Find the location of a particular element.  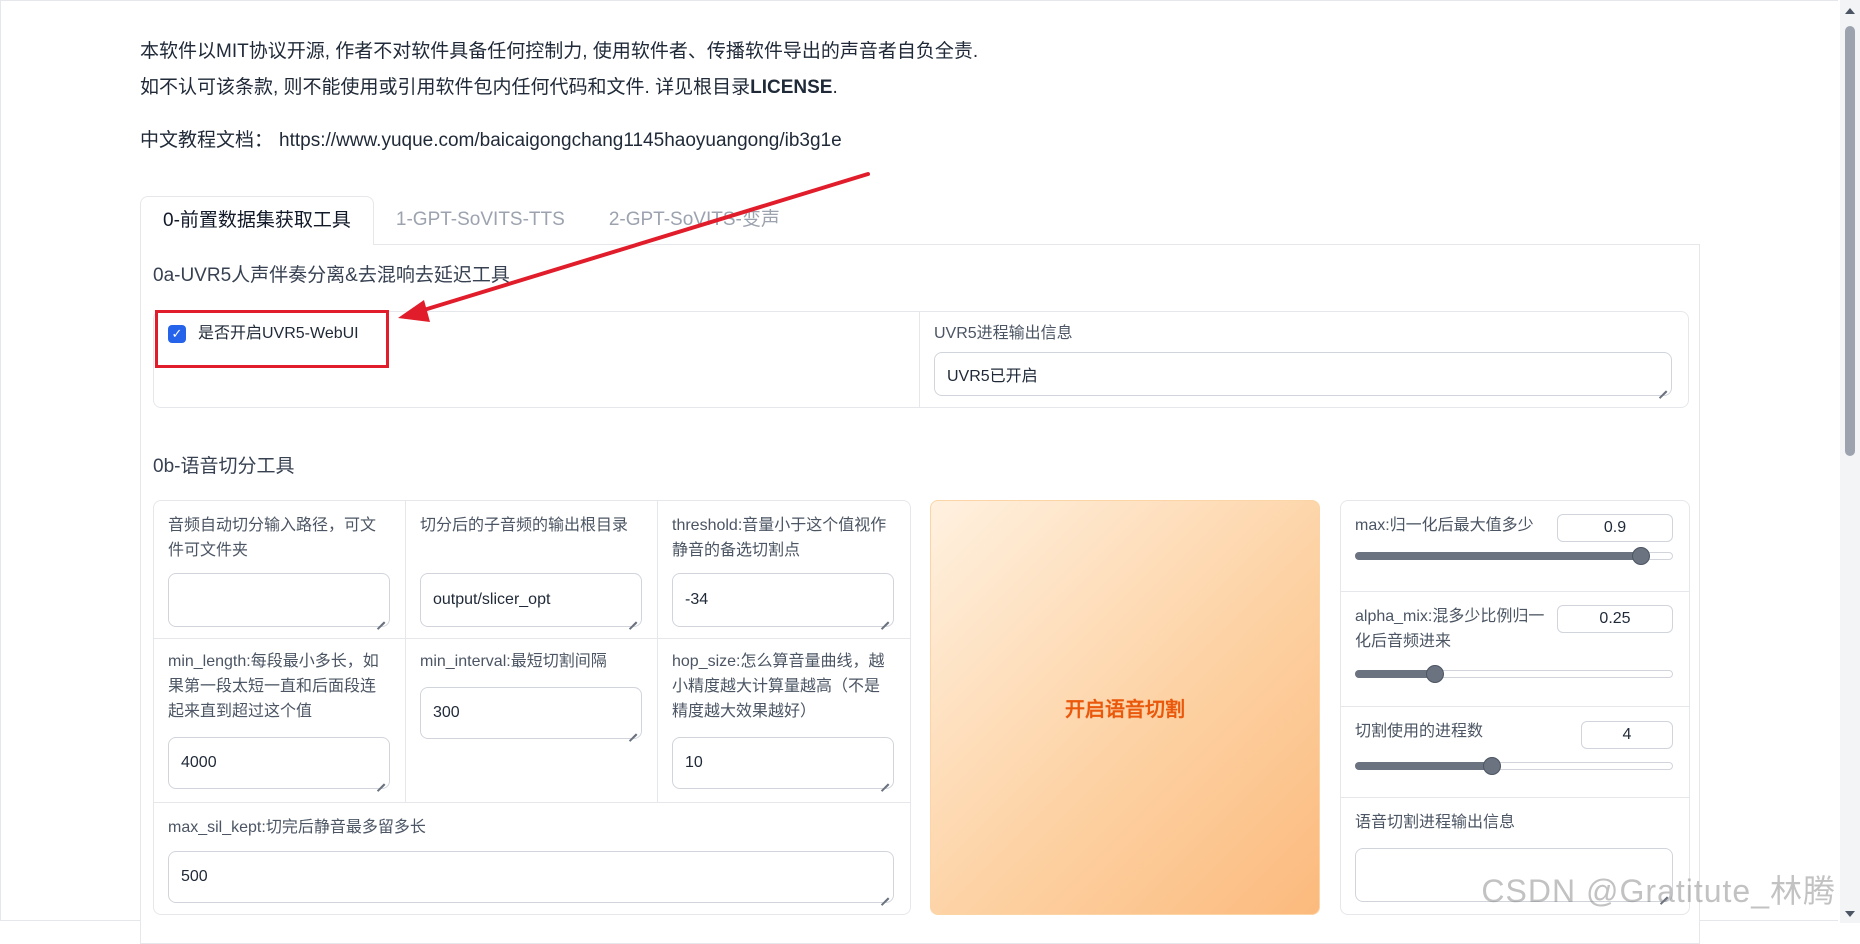

min-length-value: 4000 is located at coordinates (199, 762).